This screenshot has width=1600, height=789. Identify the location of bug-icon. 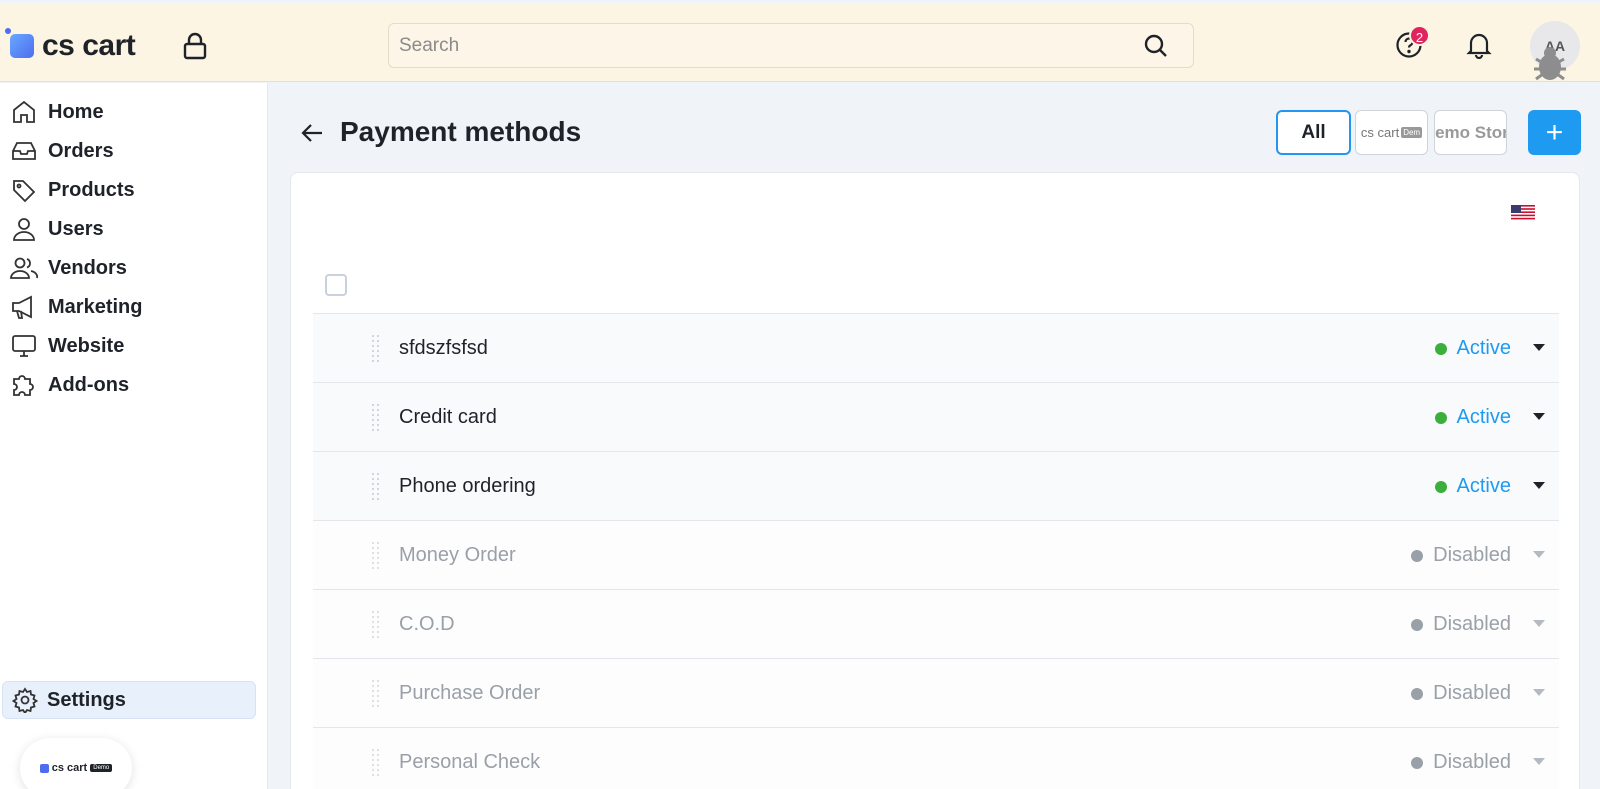
(1550, 65).